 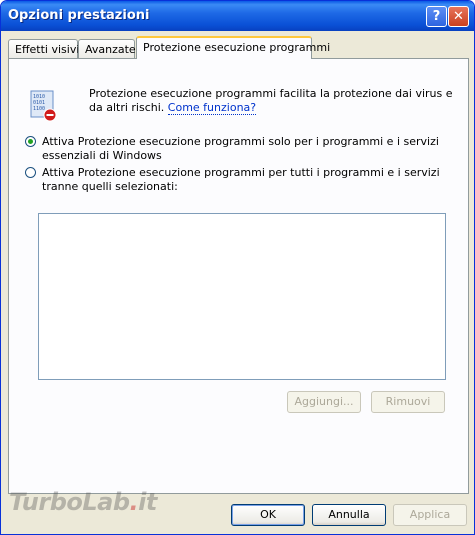 I want to click on tab-data-execution-prevention: Protezione esecuzione programmi, so click(x=233, y=47).